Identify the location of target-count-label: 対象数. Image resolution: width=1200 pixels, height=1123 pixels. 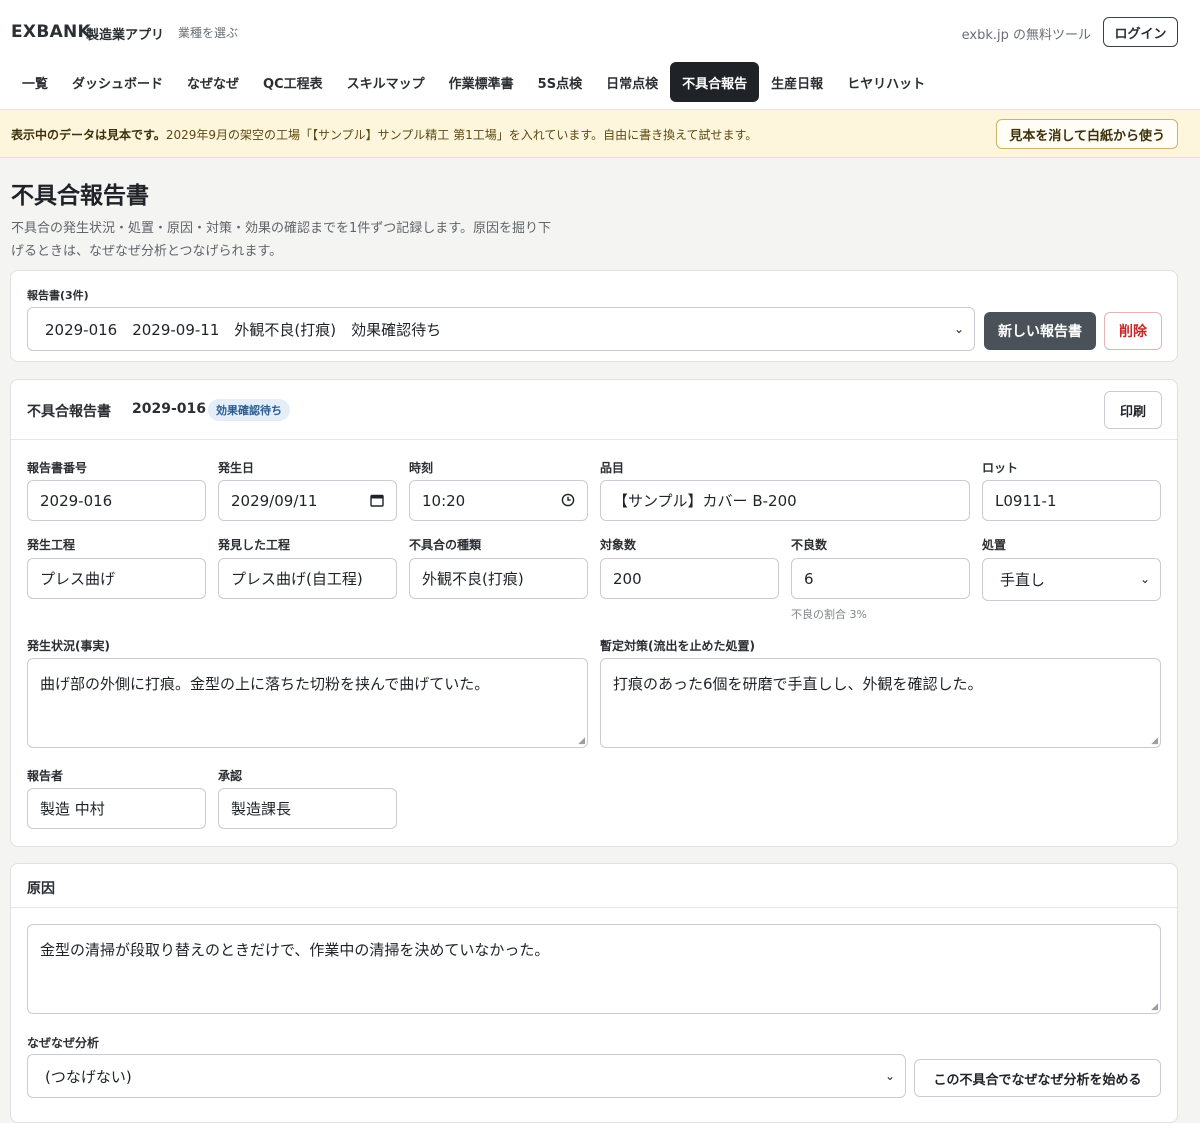
(618, 545).